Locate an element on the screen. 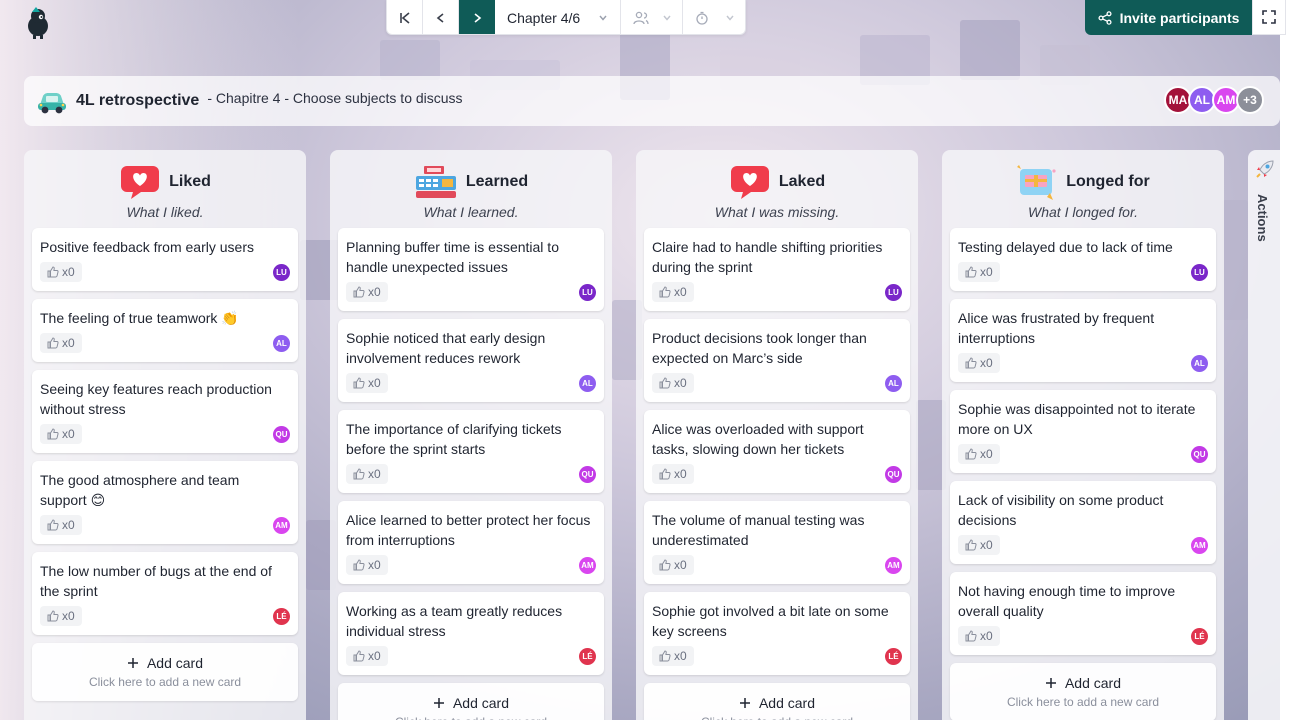 This screenshot has height=720, width=1312. chapter-select: Chapter 4/6 is located at coordinates (558, 17).